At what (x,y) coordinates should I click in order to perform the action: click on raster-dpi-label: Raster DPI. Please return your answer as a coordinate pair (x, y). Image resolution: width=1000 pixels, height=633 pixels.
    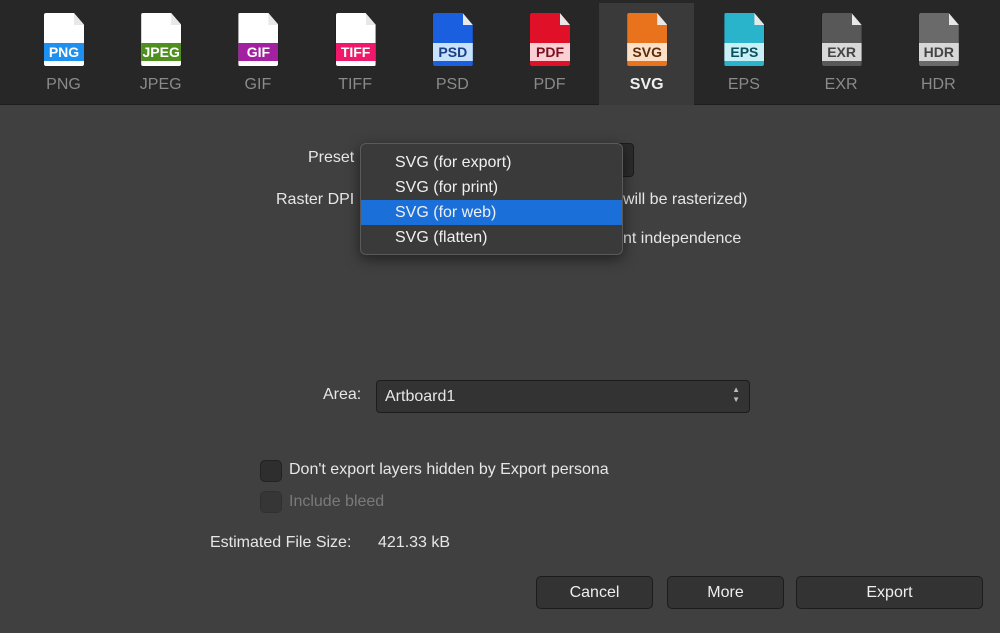
    Looking at the image, I should click on (315, 199).